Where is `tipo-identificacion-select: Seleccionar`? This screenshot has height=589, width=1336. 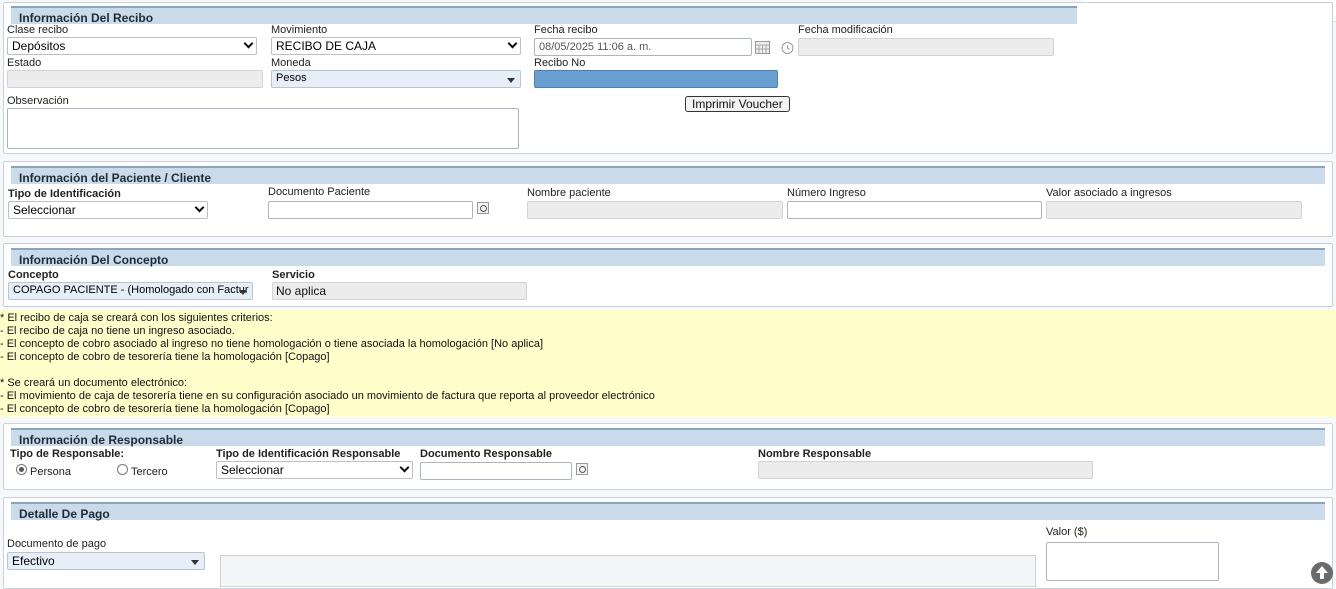 tipo-identificacion-select: Seleccionar is located at coordinates (108, 210).